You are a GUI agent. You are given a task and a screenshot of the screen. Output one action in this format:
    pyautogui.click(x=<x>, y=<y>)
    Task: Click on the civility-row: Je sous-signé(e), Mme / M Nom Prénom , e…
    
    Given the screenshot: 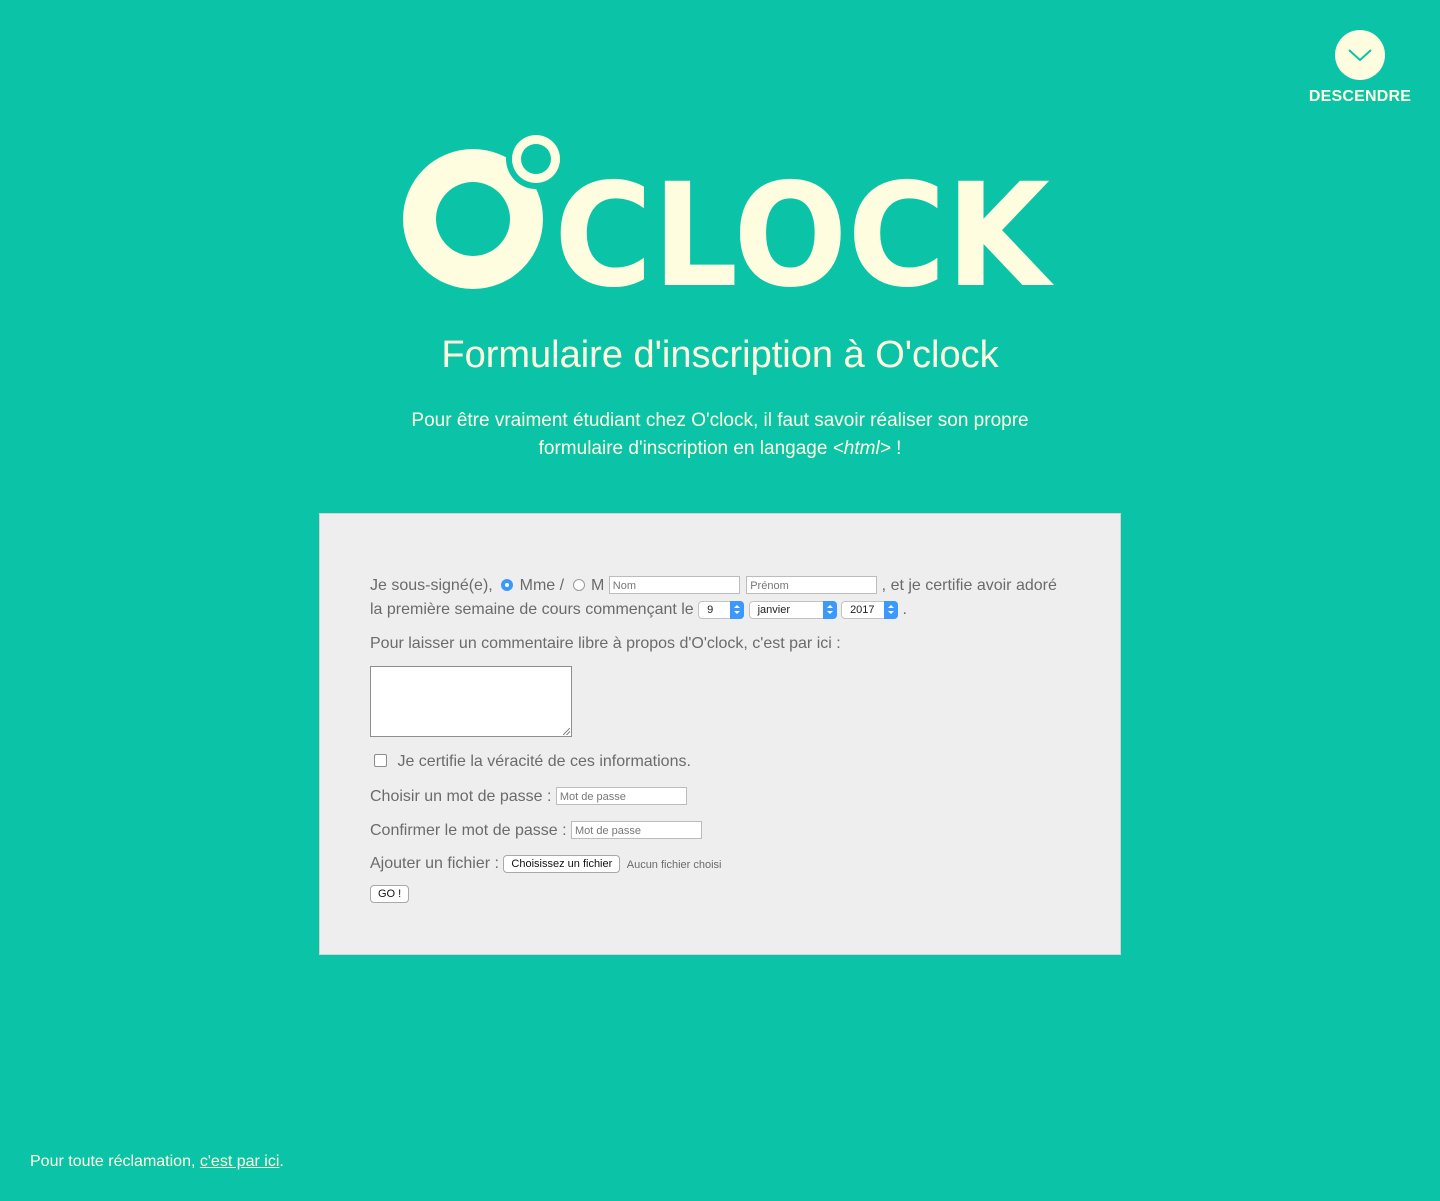 What is the action you would take?
    pyautogui.click(x=713, y=585)
    